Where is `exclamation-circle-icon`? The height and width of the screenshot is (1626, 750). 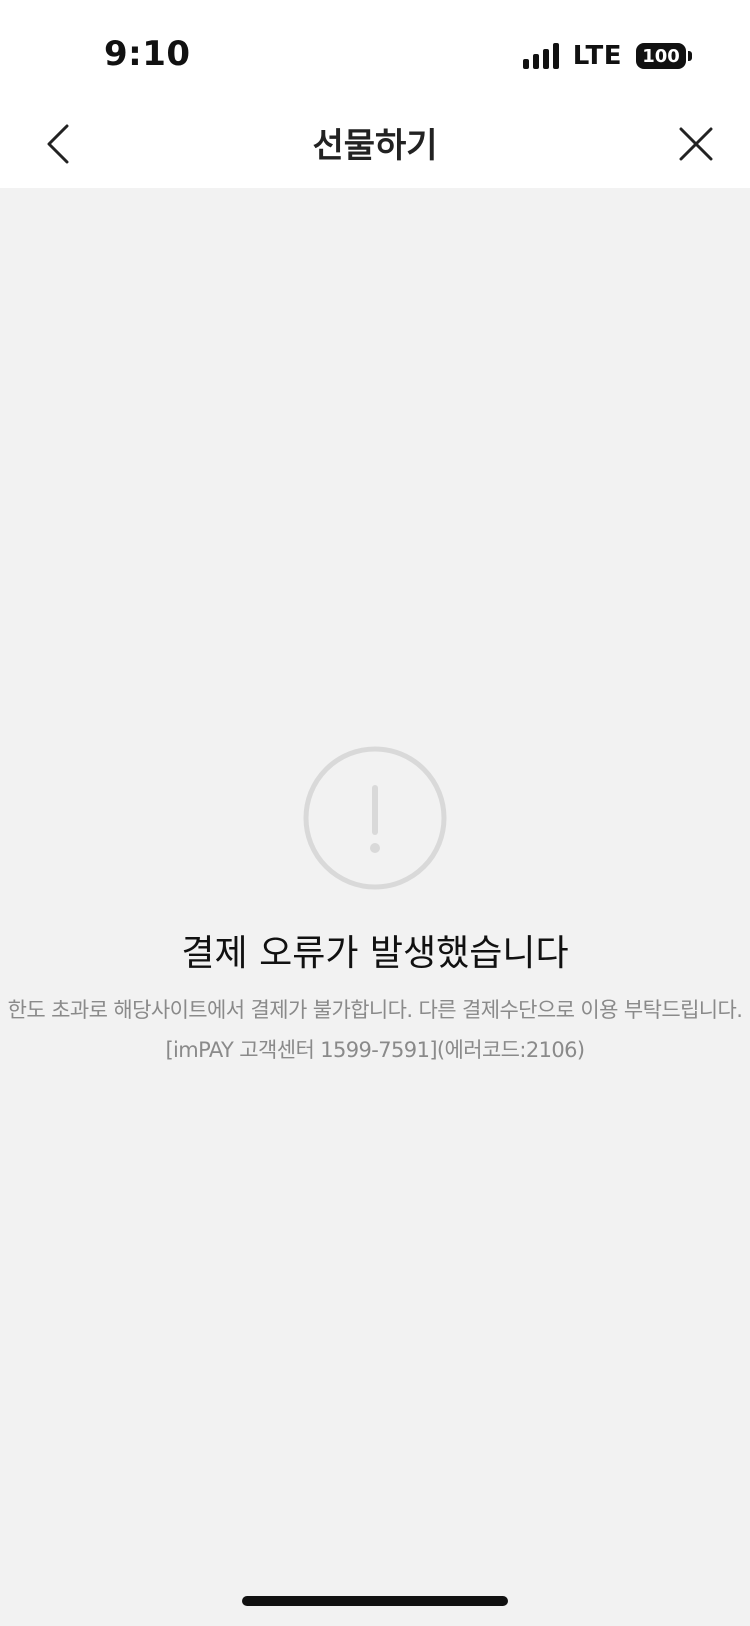
exclamation-circle-icon is located at coordinates (375, 818).